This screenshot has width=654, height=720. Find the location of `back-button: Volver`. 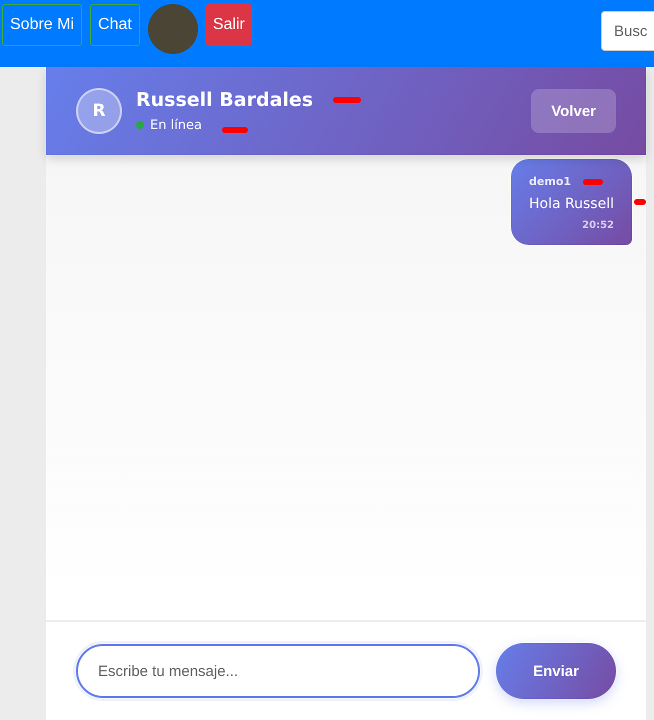

back-button: Volver is located at coordinates (573, 111).